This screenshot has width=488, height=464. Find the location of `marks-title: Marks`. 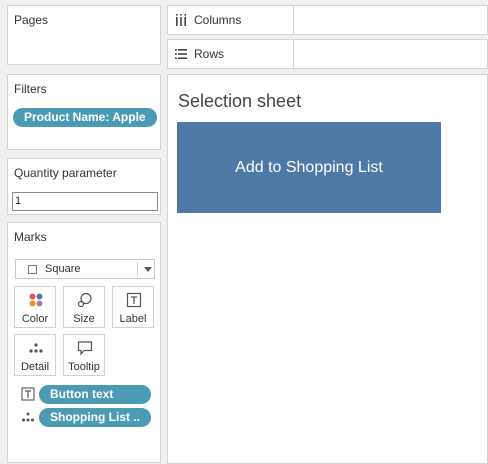

marks-title: Marks is located at coordinates (30, 237).